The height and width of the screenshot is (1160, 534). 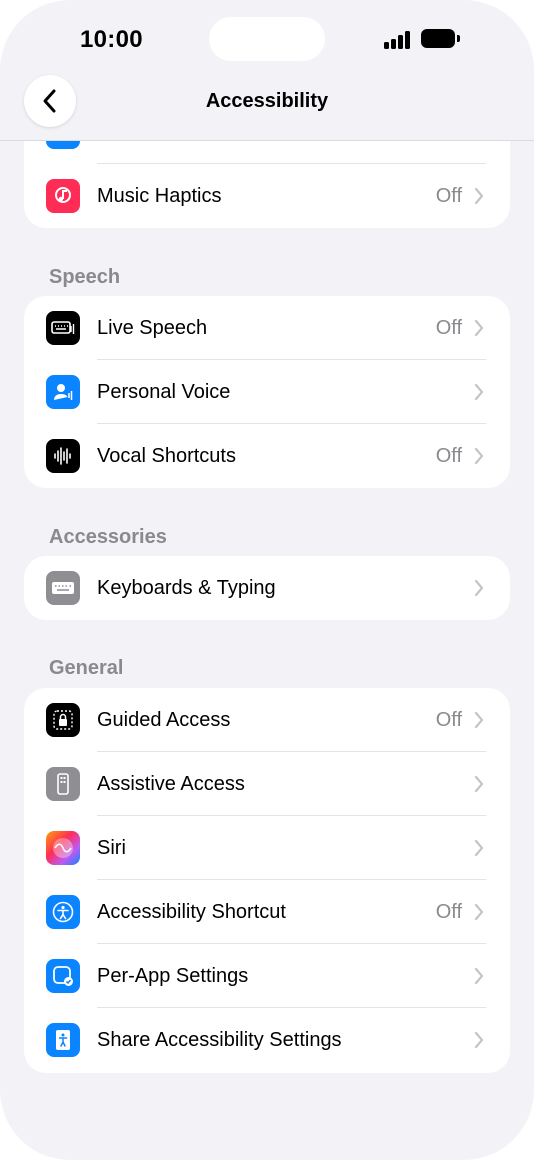 What do you see at coordinates (164, 392) in the screenshot?
I see `row-label: Personal Voice` at bounding box center [164, 392].